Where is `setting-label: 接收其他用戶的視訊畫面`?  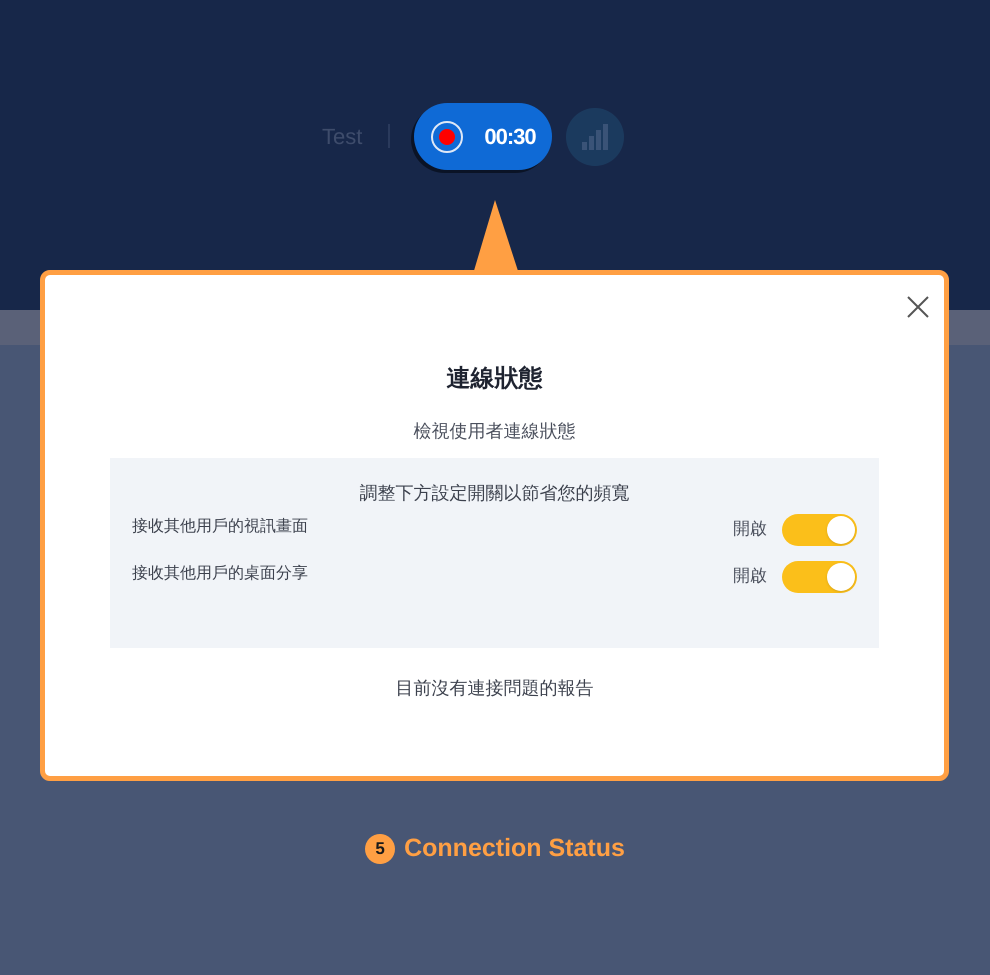
setting-label: 接收其他用戶的視訊畫面 is located at coordinates (220, 526).